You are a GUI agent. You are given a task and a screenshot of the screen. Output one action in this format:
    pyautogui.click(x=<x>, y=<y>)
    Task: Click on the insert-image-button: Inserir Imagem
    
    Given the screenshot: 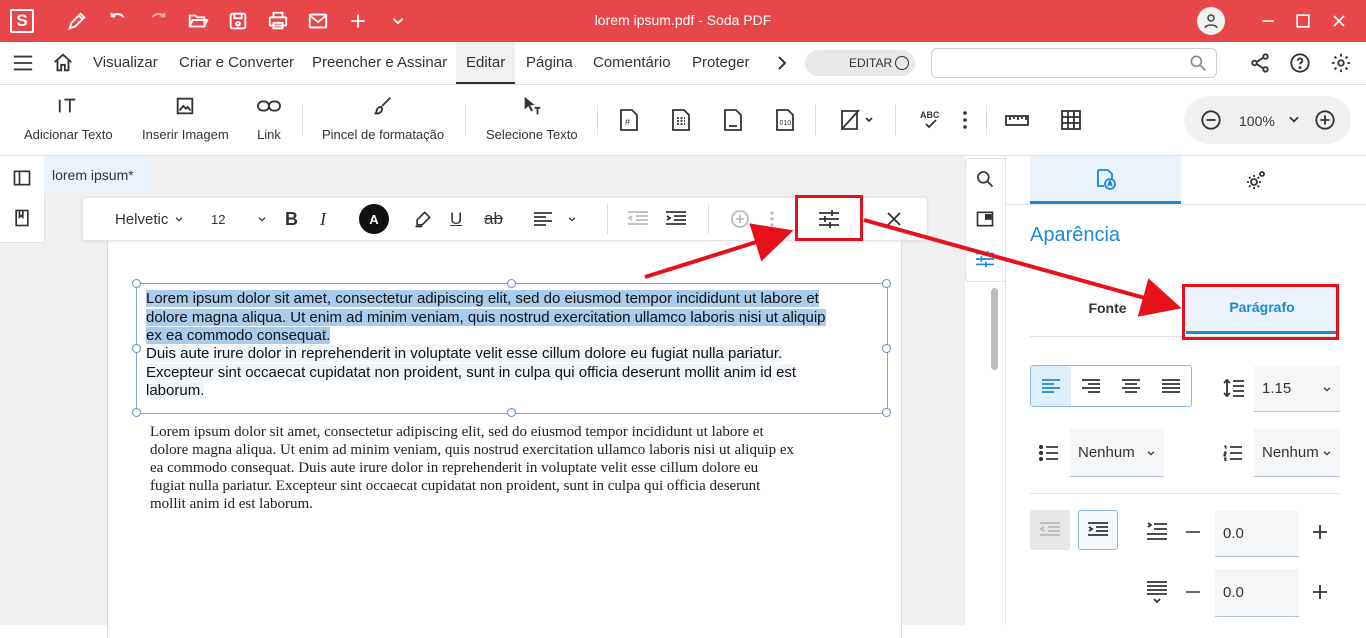 What is the action you would take?
    pyautogui.click(x=185, y=117)
    